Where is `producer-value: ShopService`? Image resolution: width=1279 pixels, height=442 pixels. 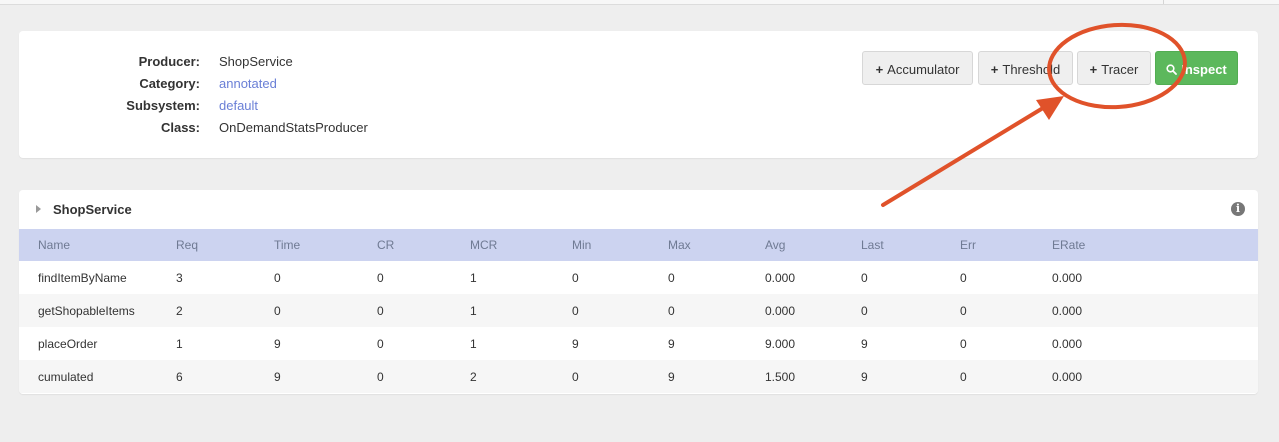 producer-value: ShopService is located at coordinates (256, 61).